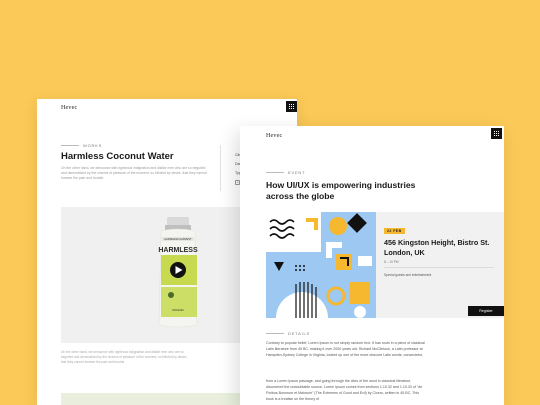 Image resolution: width=540 pixels, height=405 pixels. Describe the element at coordinates (178, 310) in the screenshot. I see `bottle-label-bottom: ORGANIC` at that location.